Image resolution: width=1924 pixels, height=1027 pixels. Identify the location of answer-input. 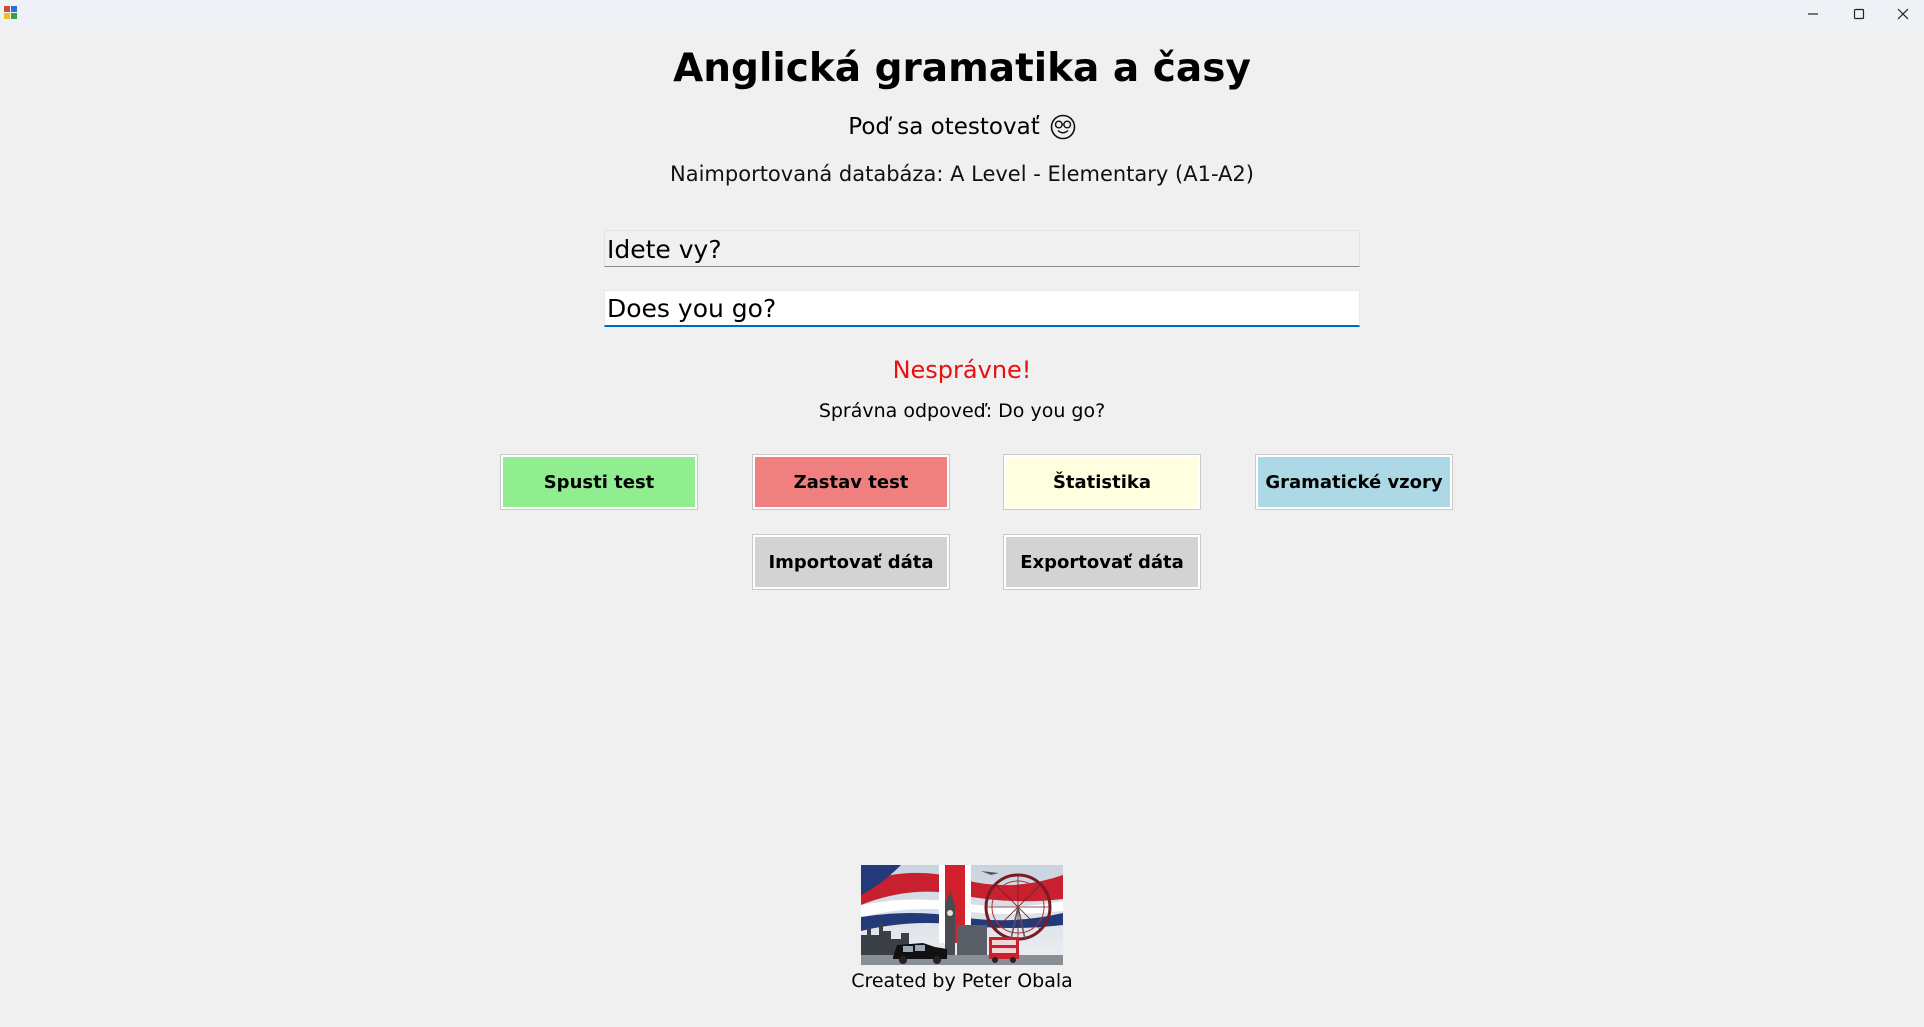
(982, 308).